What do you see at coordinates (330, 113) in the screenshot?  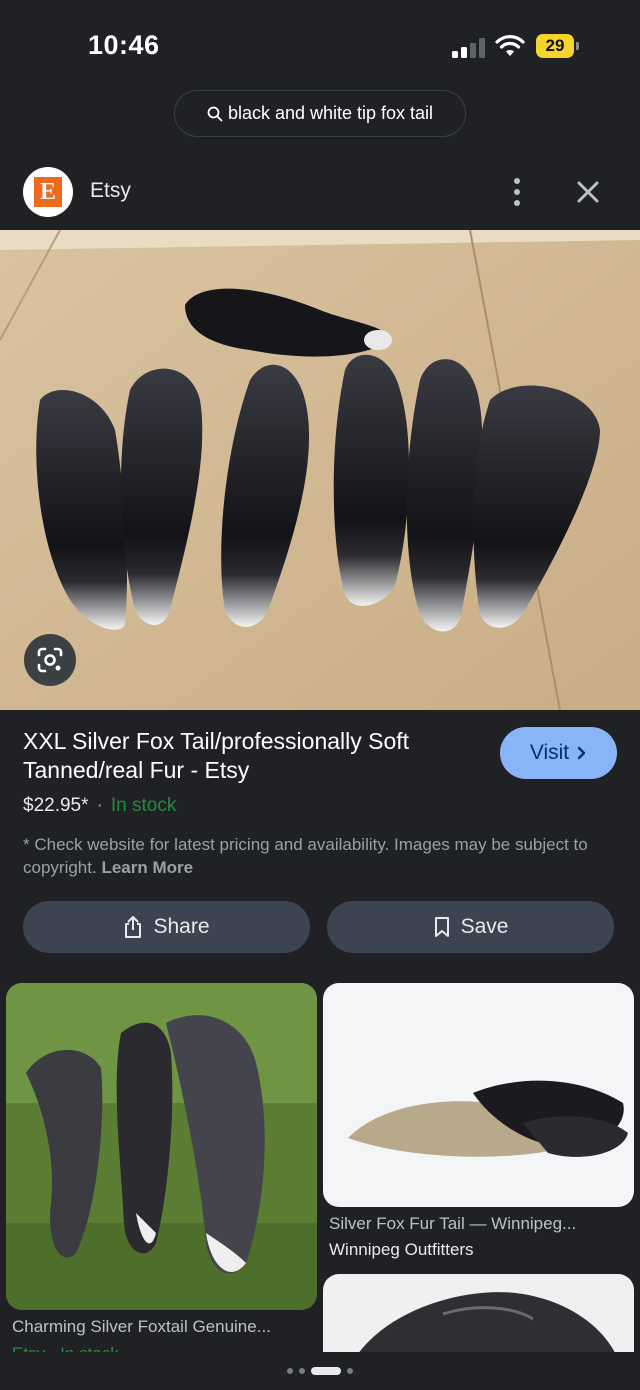 I see `search-query-text: black and white tip fox tail` at bounding box center [330, 113].